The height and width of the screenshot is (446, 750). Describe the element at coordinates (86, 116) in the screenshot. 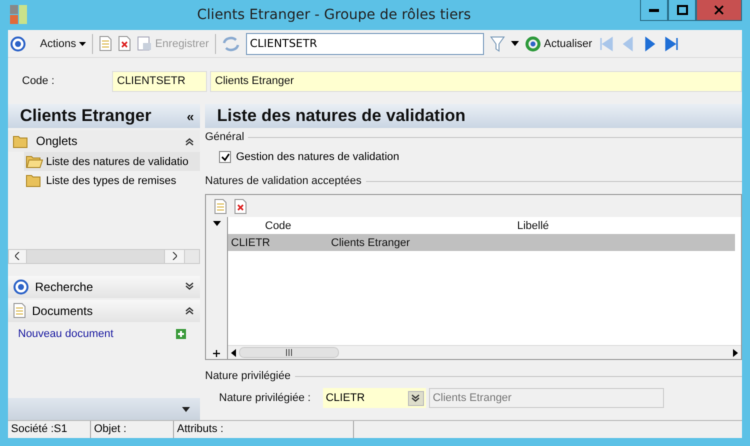

I see `sidebar-title: Clients Etranger` at that location.